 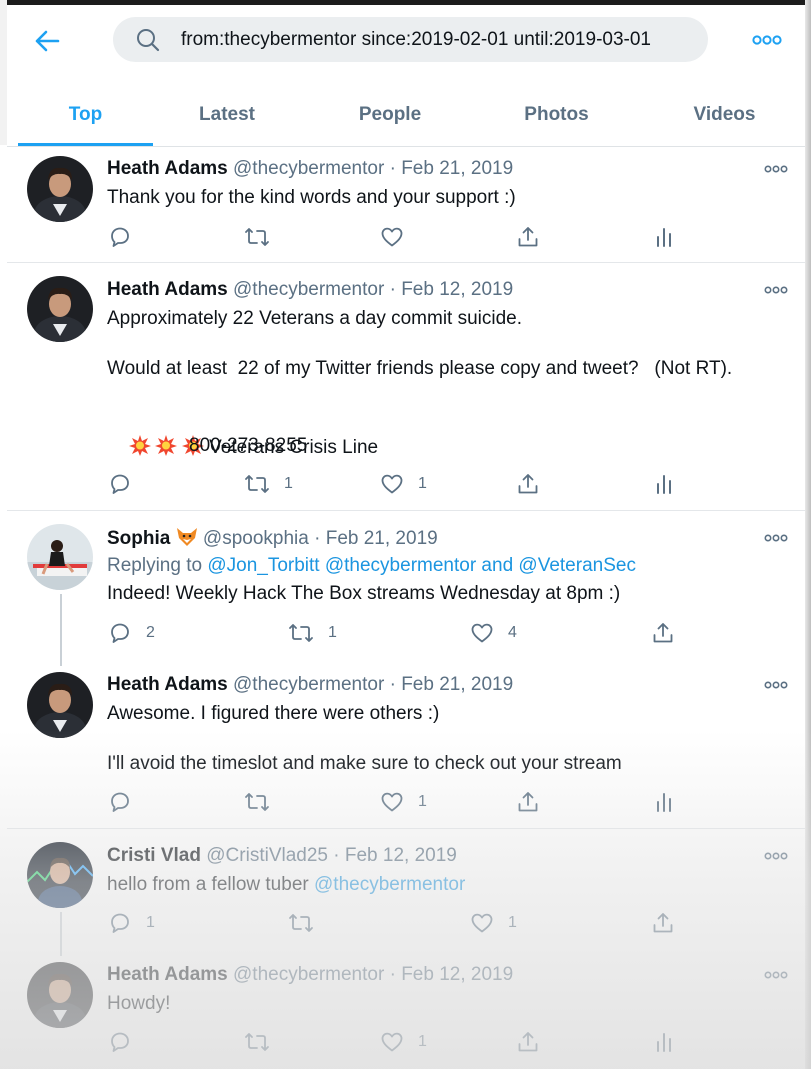 I want to click on tab-videos: Videos, so click(x=724, y=114).